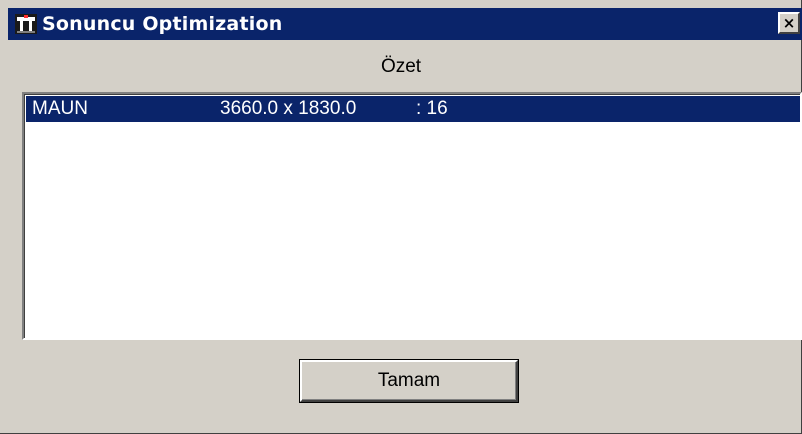 Image resolution: width=802 pixels, height=434 pixels. I want to click on title-bar: Sonuncu Optimization ×, so click(405, 24).